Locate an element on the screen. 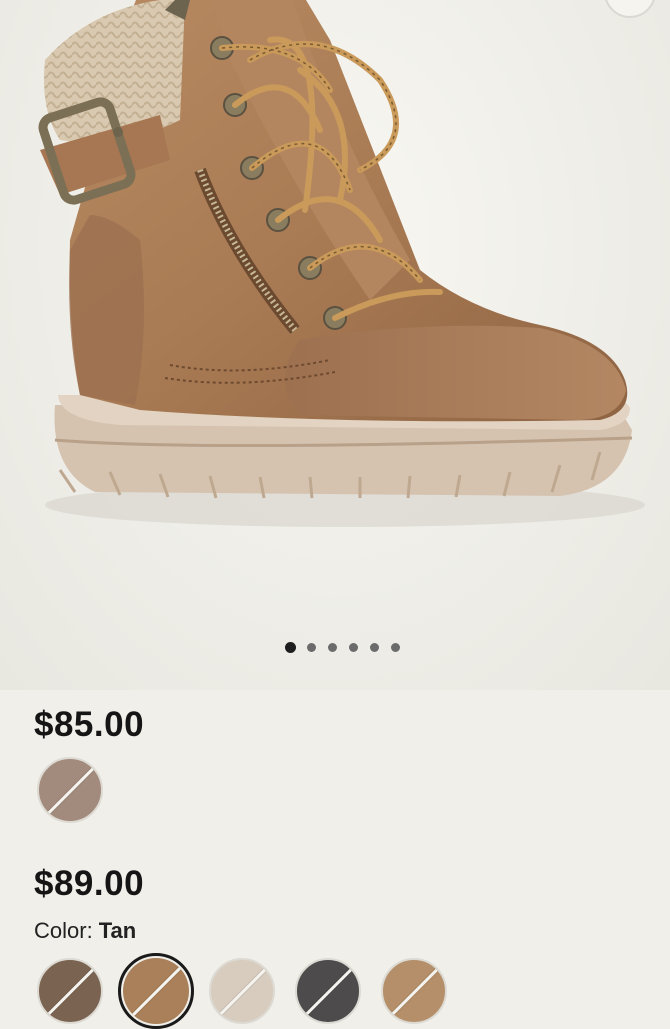 This screenshot has height=1029, width=670. color-selection-label: Color: Tan is located at coordinates (85, 931).